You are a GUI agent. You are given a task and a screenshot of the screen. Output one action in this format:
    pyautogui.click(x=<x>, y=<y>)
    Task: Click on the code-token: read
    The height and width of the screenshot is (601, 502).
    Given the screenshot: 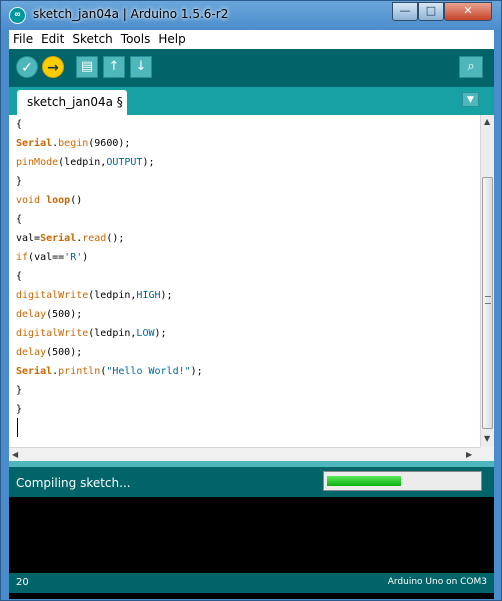 What is the action you would take?
    pyautogui.click(x=94, y=238)
    